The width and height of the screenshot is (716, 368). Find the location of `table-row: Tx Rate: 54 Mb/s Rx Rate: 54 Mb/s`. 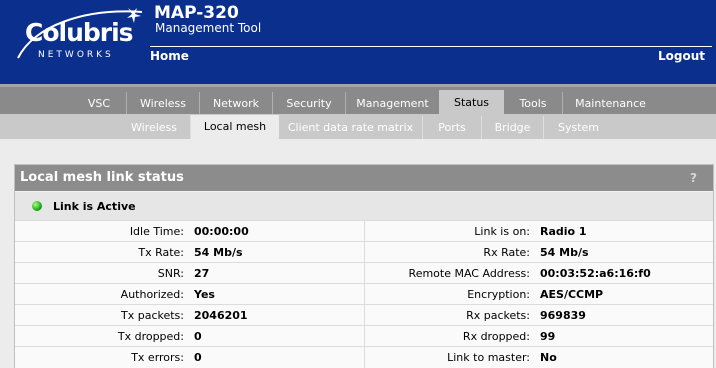

table-row: Tx Rate: 54 Mb/s Rx Rate: 54 Mb/s is located at coordinates (364, 252).